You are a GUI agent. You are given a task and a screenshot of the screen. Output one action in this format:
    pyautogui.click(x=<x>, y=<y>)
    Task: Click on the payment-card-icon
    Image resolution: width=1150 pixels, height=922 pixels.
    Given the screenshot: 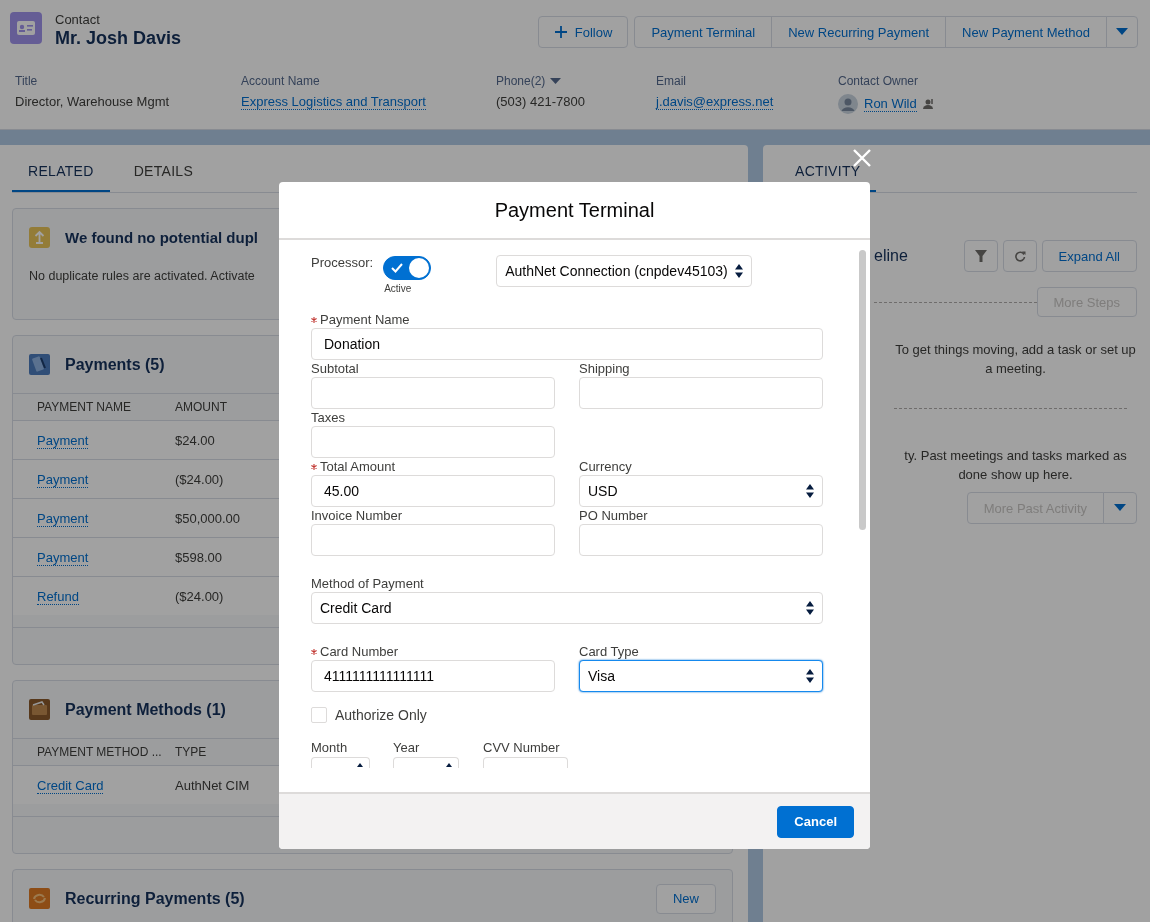 What is the action you would take?
    pyautogui.click(x=39, y=364)
    